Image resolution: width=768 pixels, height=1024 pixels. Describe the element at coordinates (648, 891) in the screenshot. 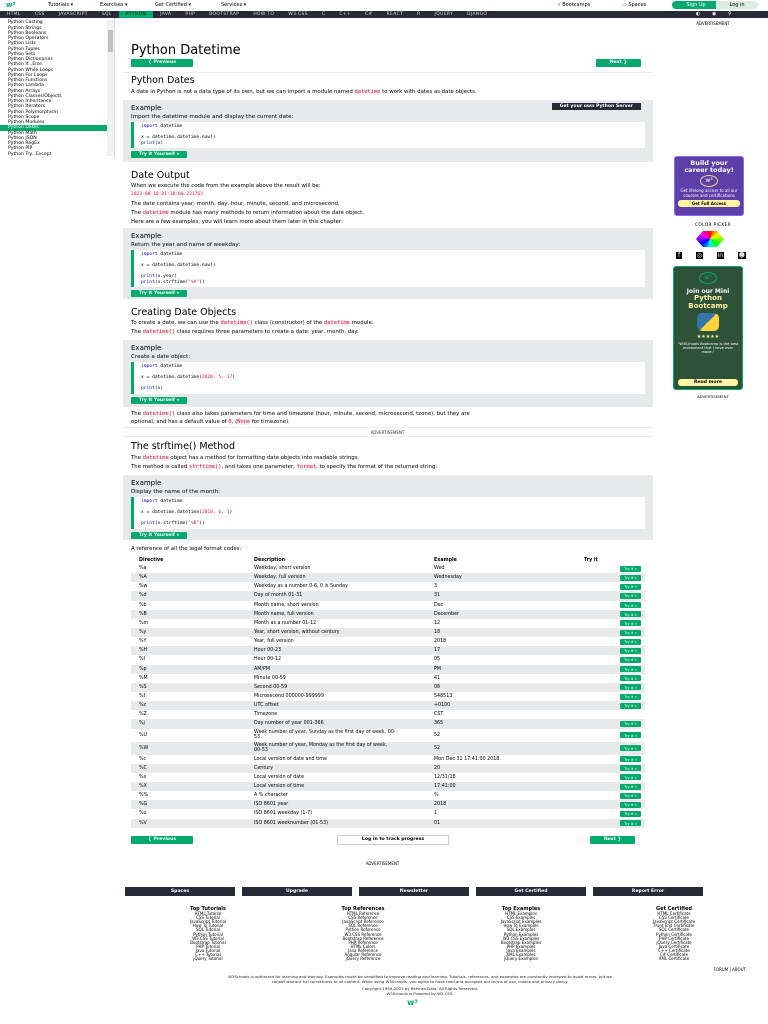

I see `footer-button-report-error: Report Error` at that location.